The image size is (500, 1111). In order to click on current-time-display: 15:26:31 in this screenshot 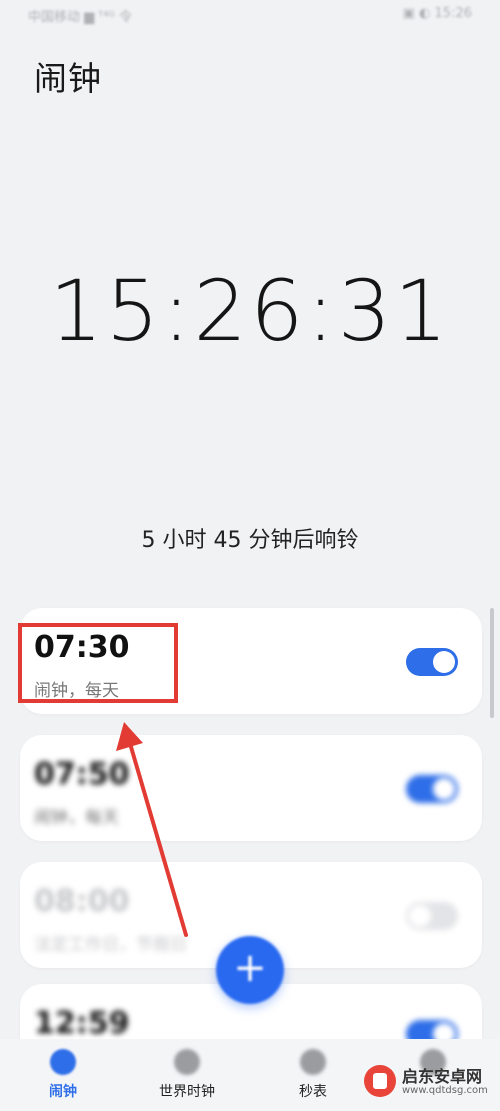, I will do `click(250, 311)`.